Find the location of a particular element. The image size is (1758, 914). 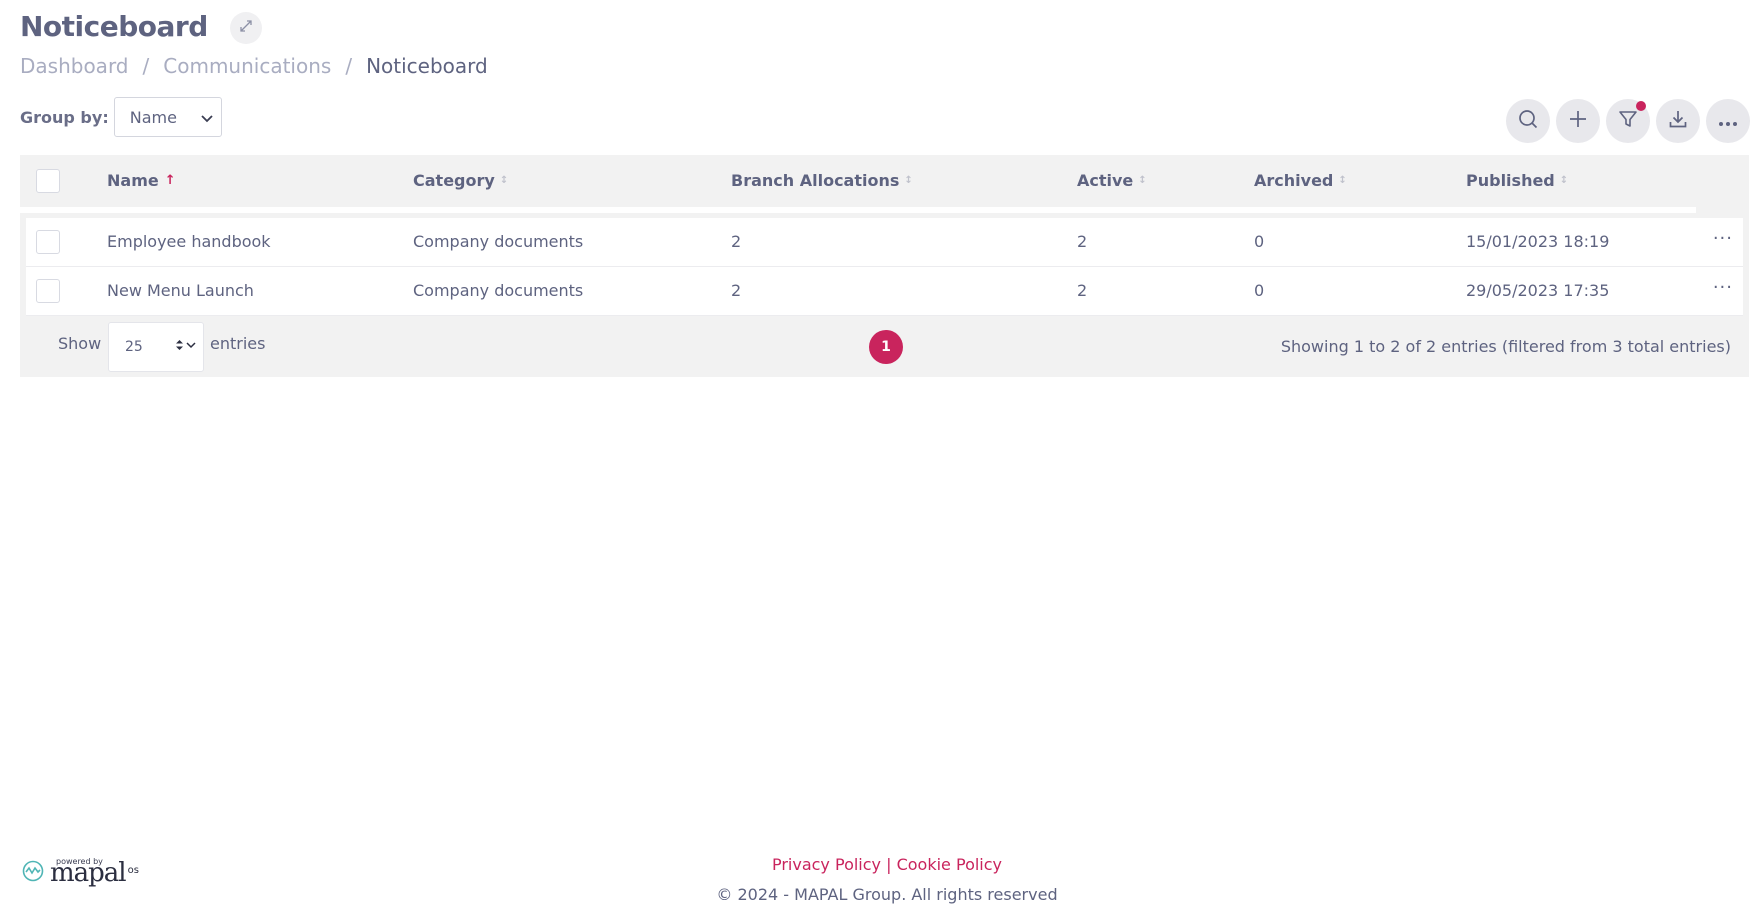

breadcrumb-communications: Communications is located at coordinates (247, 66).